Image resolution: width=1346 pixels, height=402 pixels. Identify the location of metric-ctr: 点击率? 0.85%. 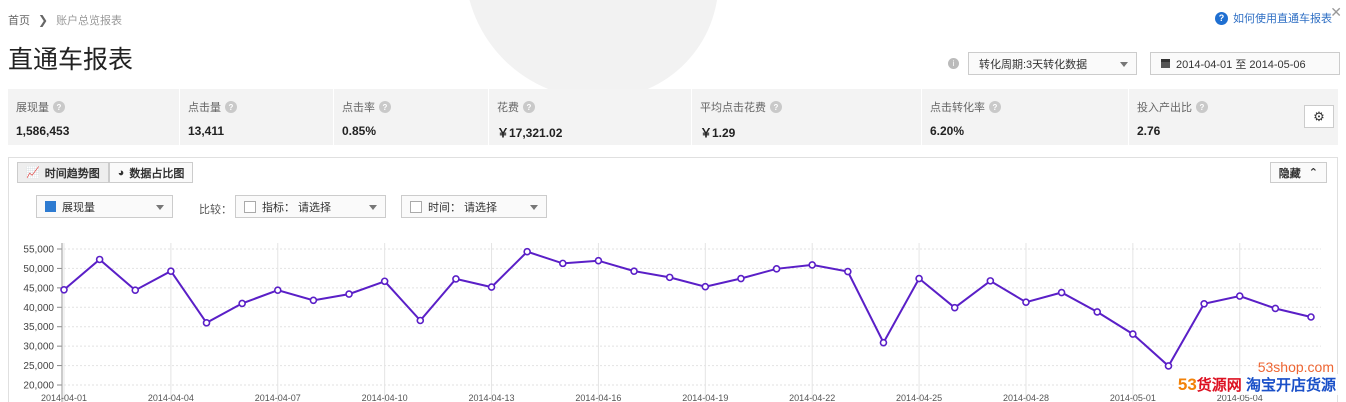
(411, 117).